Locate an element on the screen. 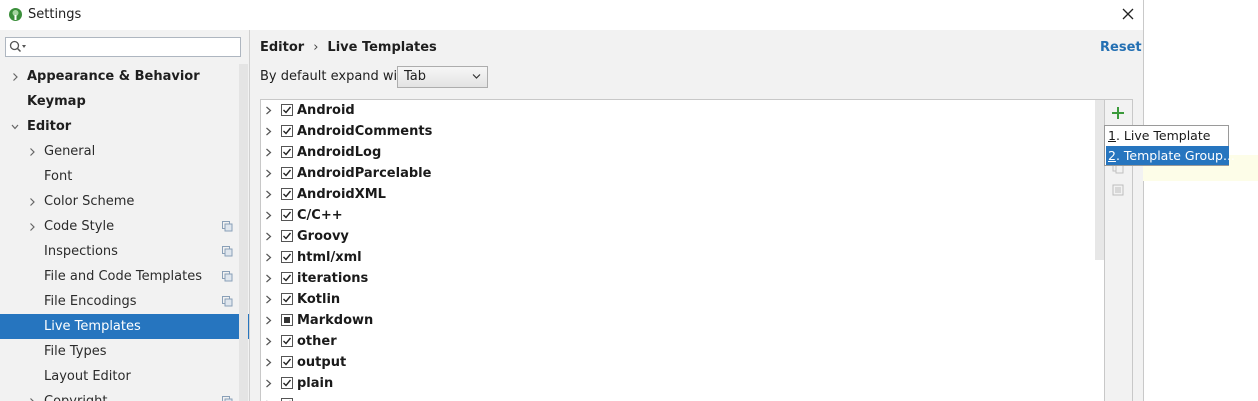 The image size is (1258, 401). template-group-row: Android is located at coordinates (677, 110).